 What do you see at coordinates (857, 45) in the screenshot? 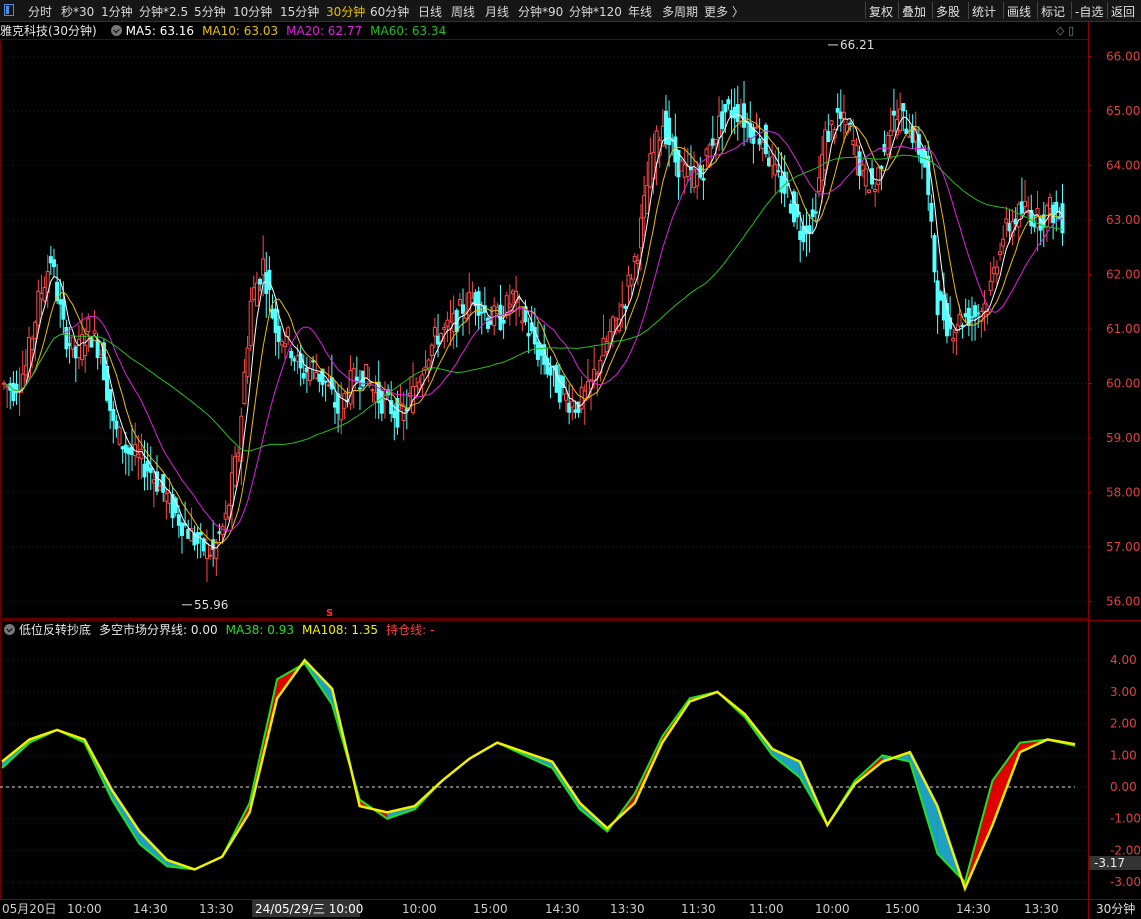
I see `high-price-label: 66.21` at bounding box center [857, 45].